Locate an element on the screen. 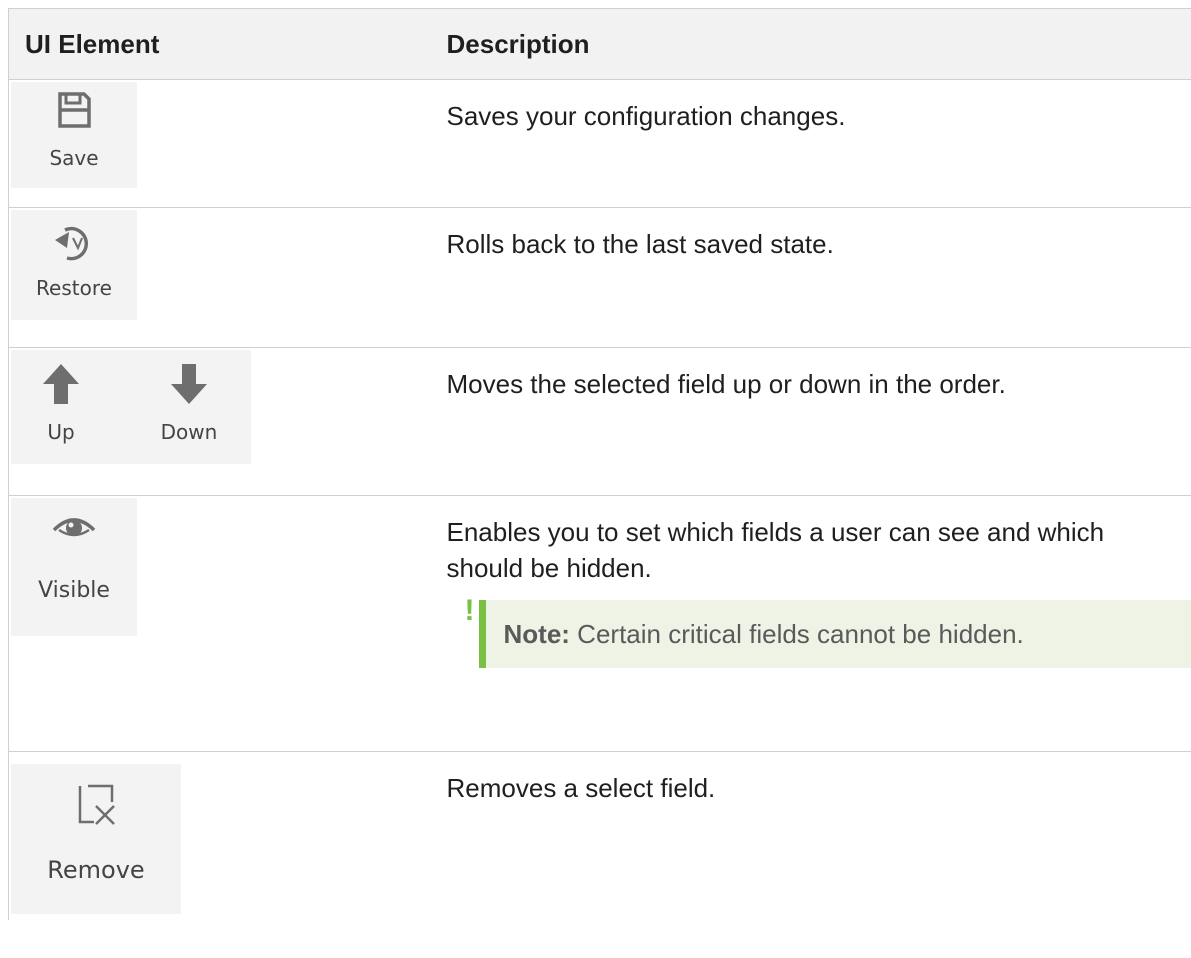 This screenshot has height=958, width=1191. restore-button: Restore is located at coordinates (74, 265).